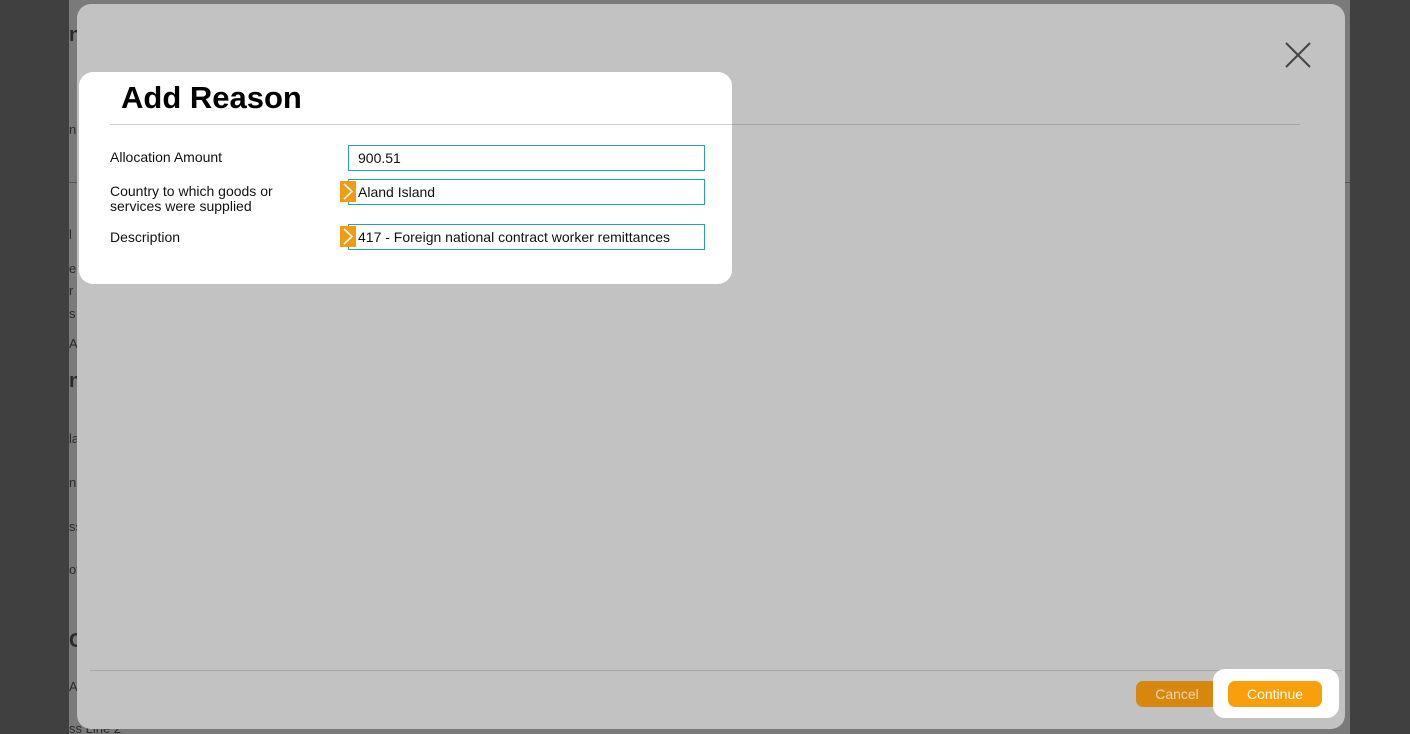  Describe the element at coordinates (1177, 694) in the screenshot. I see `cancel-button: Cancel` at that location.